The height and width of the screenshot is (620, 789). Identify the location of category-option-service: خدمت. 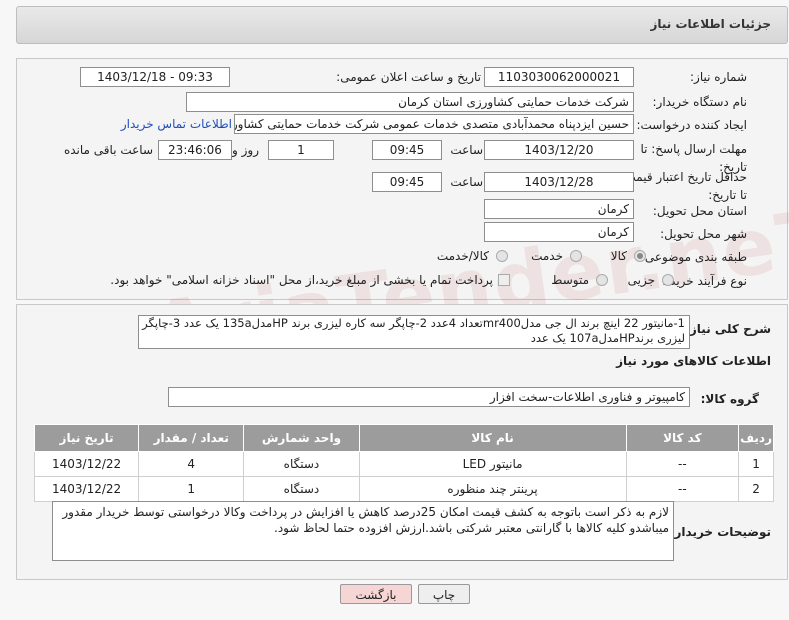
(547, 256).